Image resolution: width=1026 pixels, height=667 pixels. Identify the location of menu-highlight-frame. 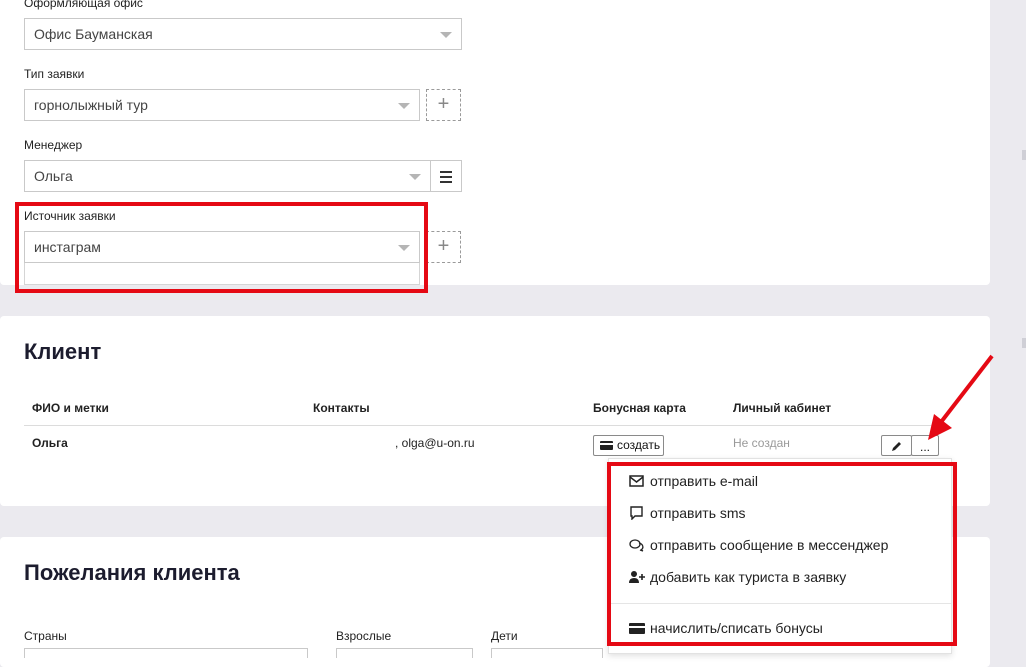
(782, 554).